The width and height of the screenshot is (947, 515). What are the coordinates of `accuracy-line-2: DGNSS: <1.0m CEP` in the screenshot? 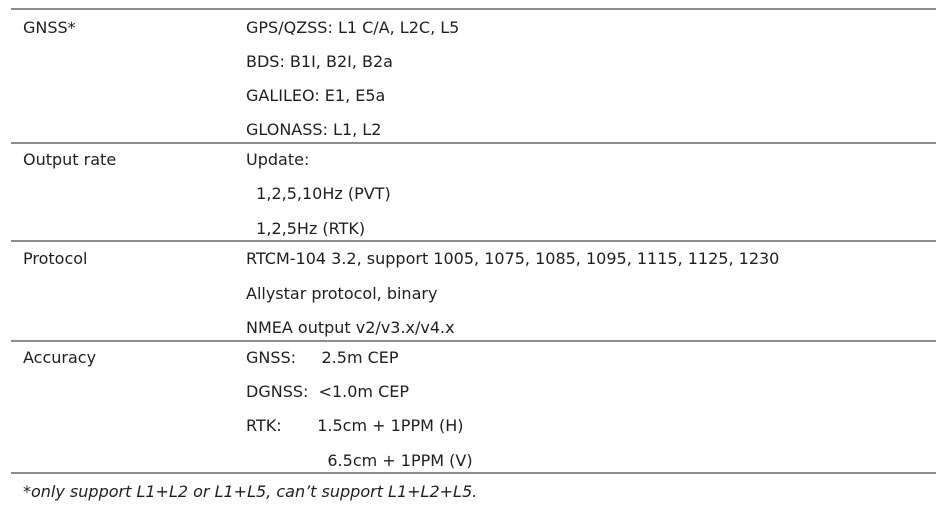 It's located at (328, 391).